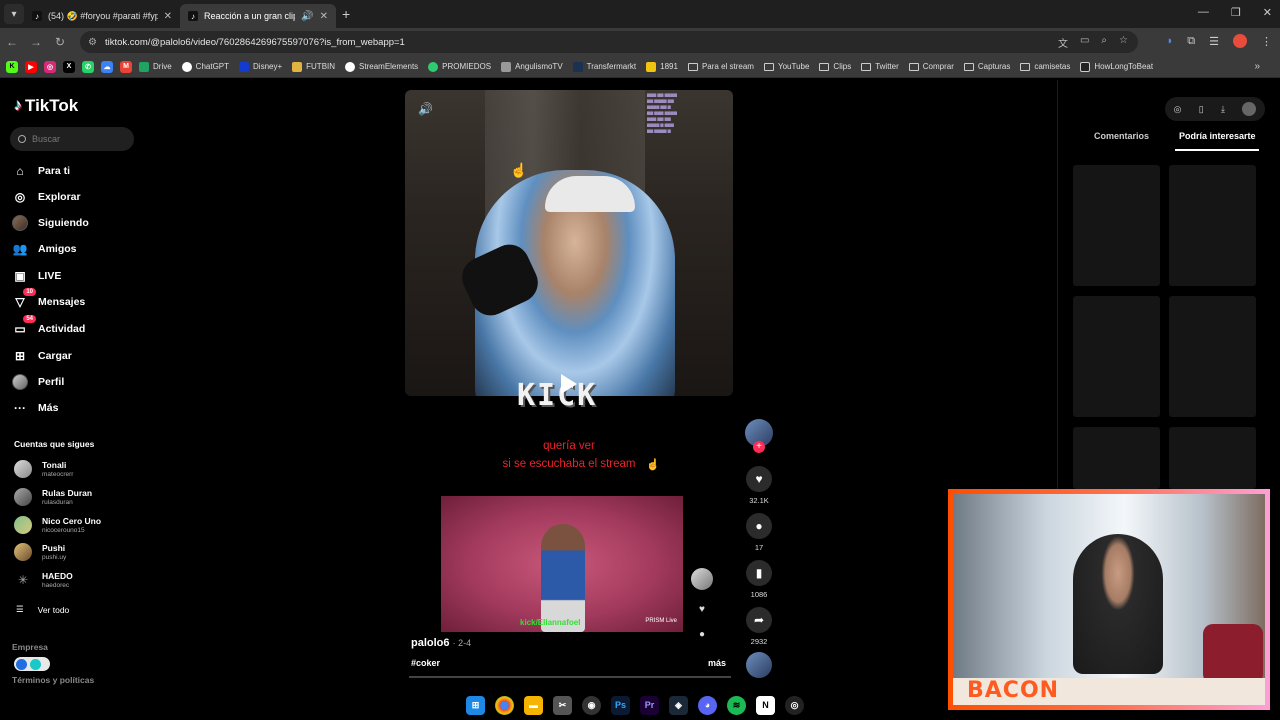 The image size is (1280, 720). Describe the element at coordinates (1217, 136) in the screenshot. I see `tab-podria-interesarte: Podría interesarte` at that location.